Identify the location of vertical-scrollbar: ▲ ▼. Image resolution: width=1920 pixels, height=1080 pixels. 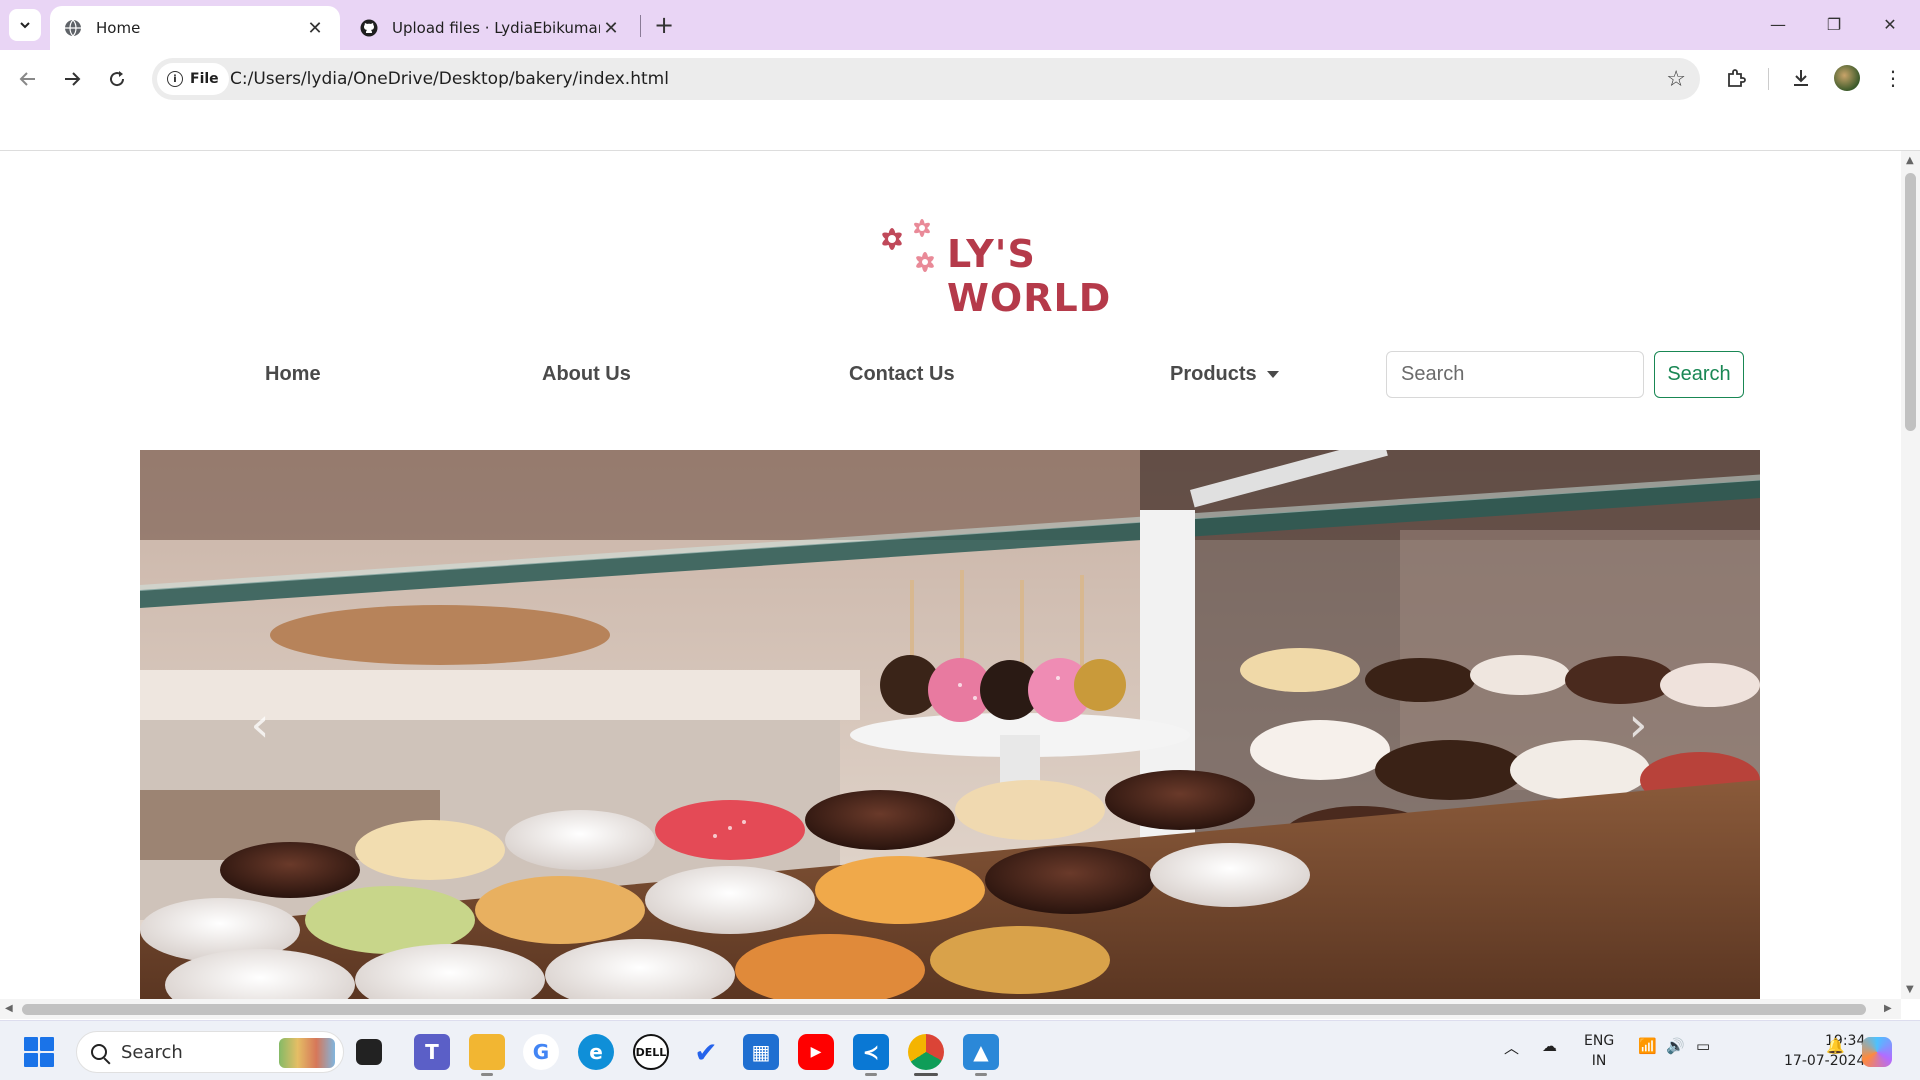
(1910, 575).